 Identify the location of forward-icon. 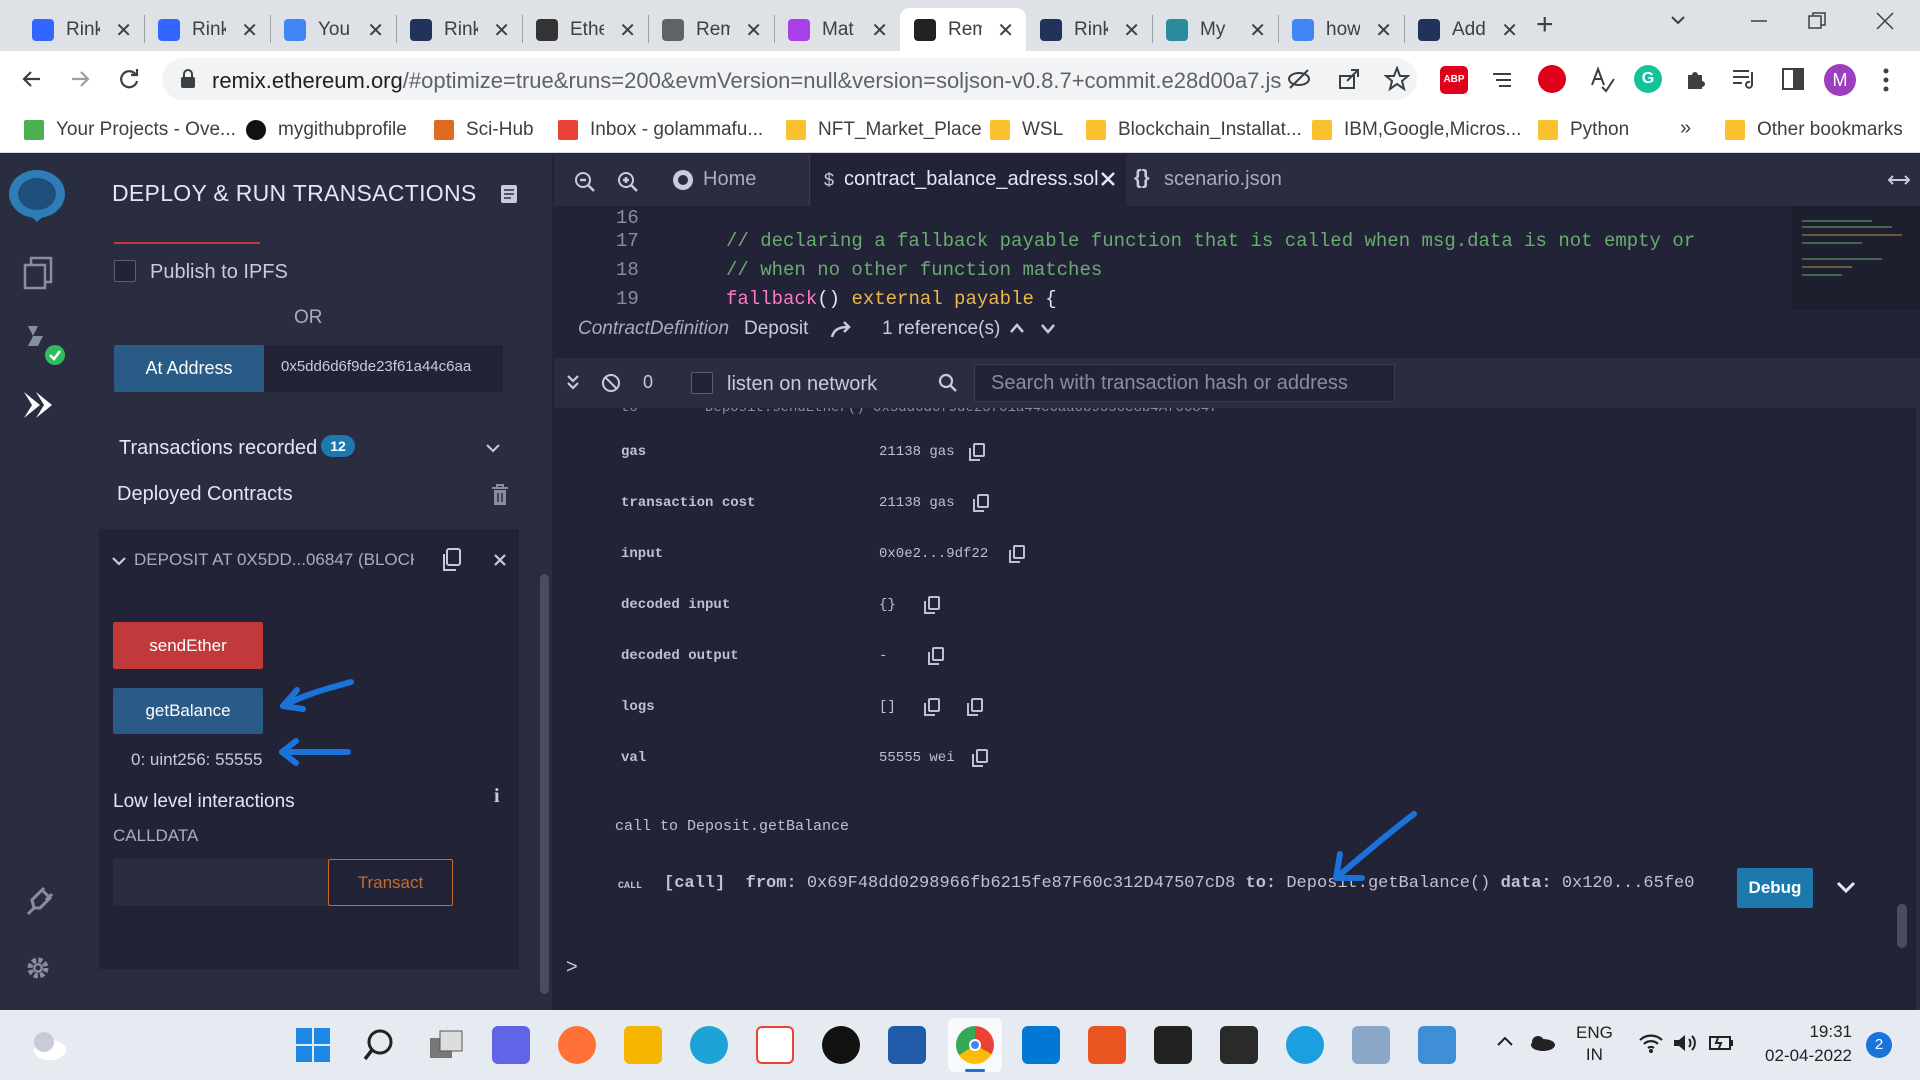
(80, 79).